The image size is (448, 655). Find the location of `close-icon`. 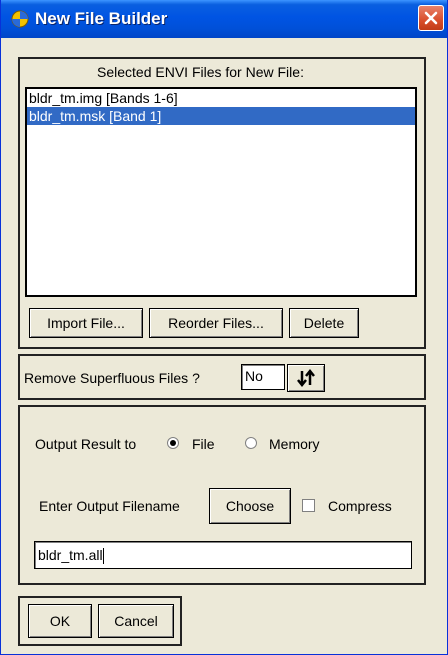

close-icon is located at coordinates (431, 18).